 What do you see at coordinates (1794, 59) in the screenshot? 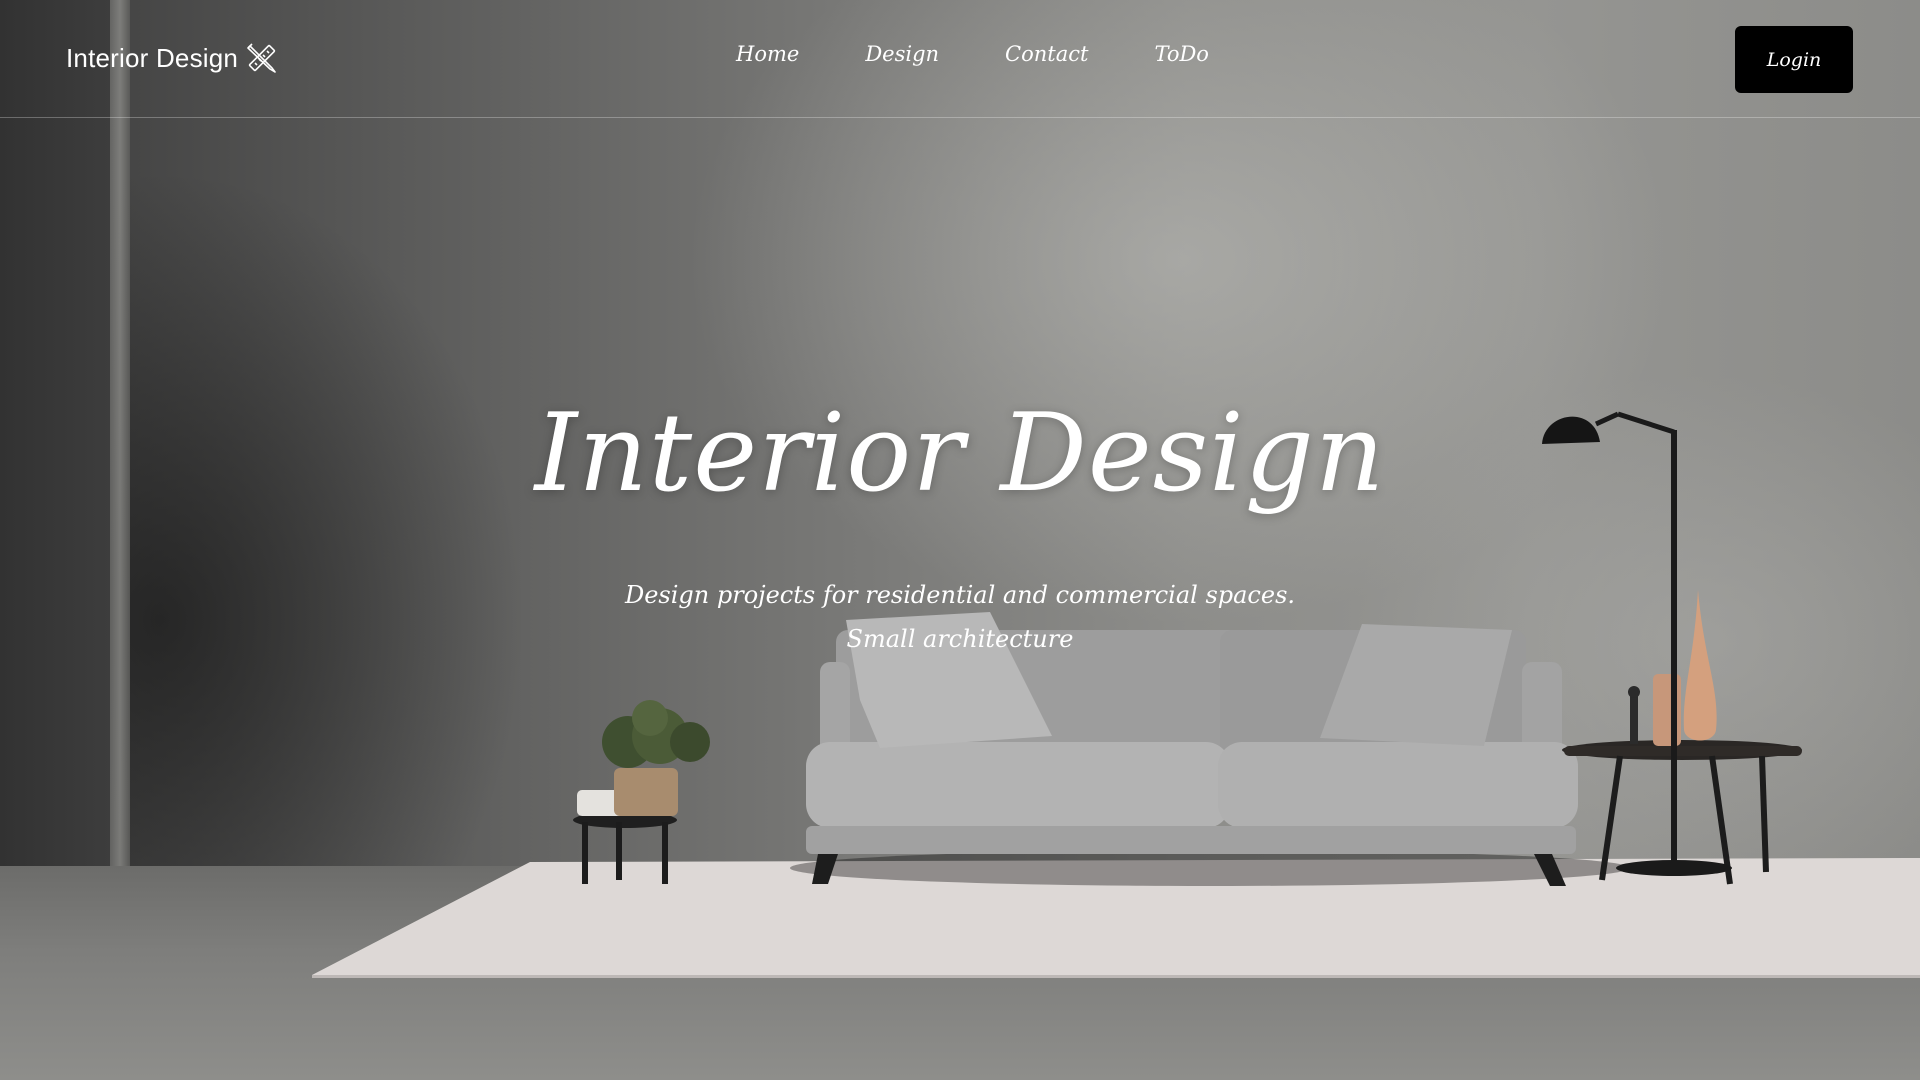
I see `login-button: Login` at bounding box center [1794, 59].